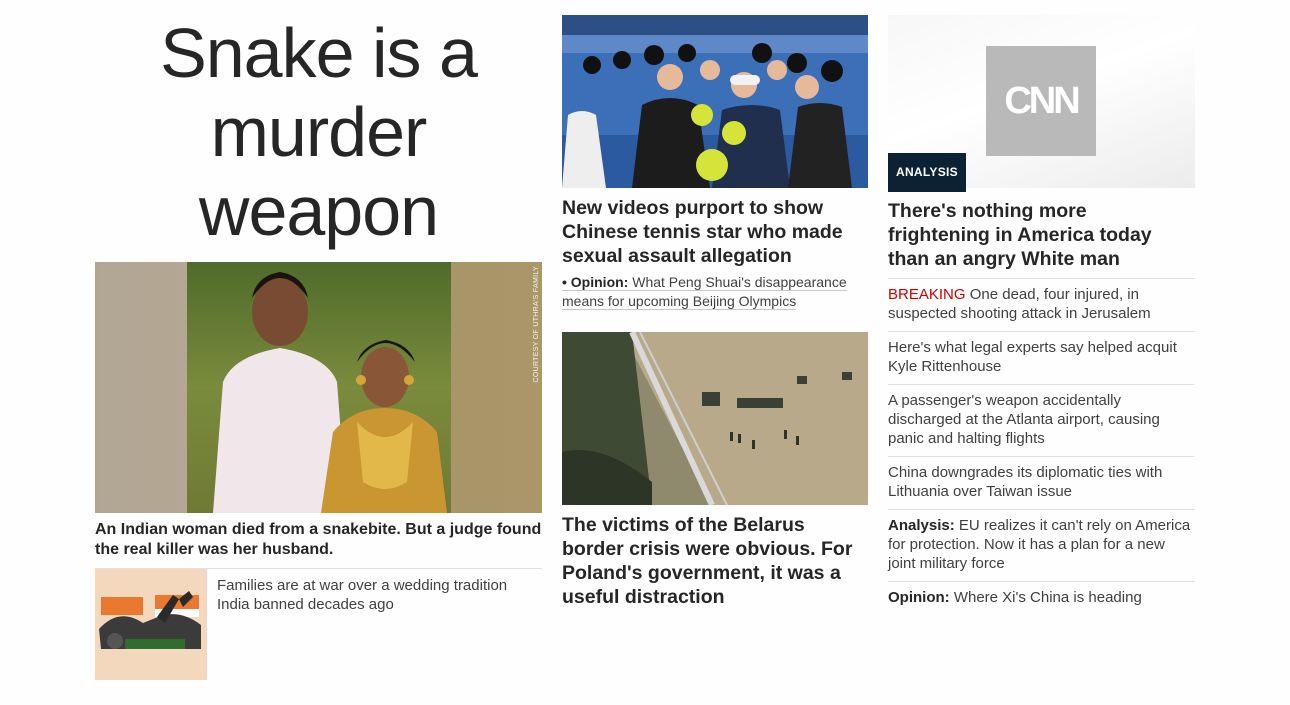  Describe the element at coordinates (921, 525) in the screenshot. I see `analysis-label: Analysis:` at that location.